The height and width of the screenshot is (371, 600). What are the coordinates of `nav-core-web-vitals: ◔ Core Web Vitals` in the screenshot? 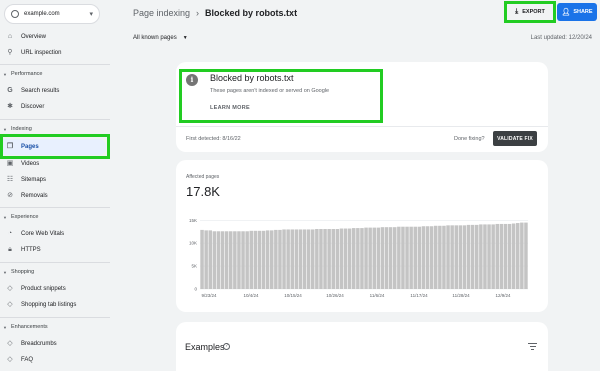 It's located at (53, 234).